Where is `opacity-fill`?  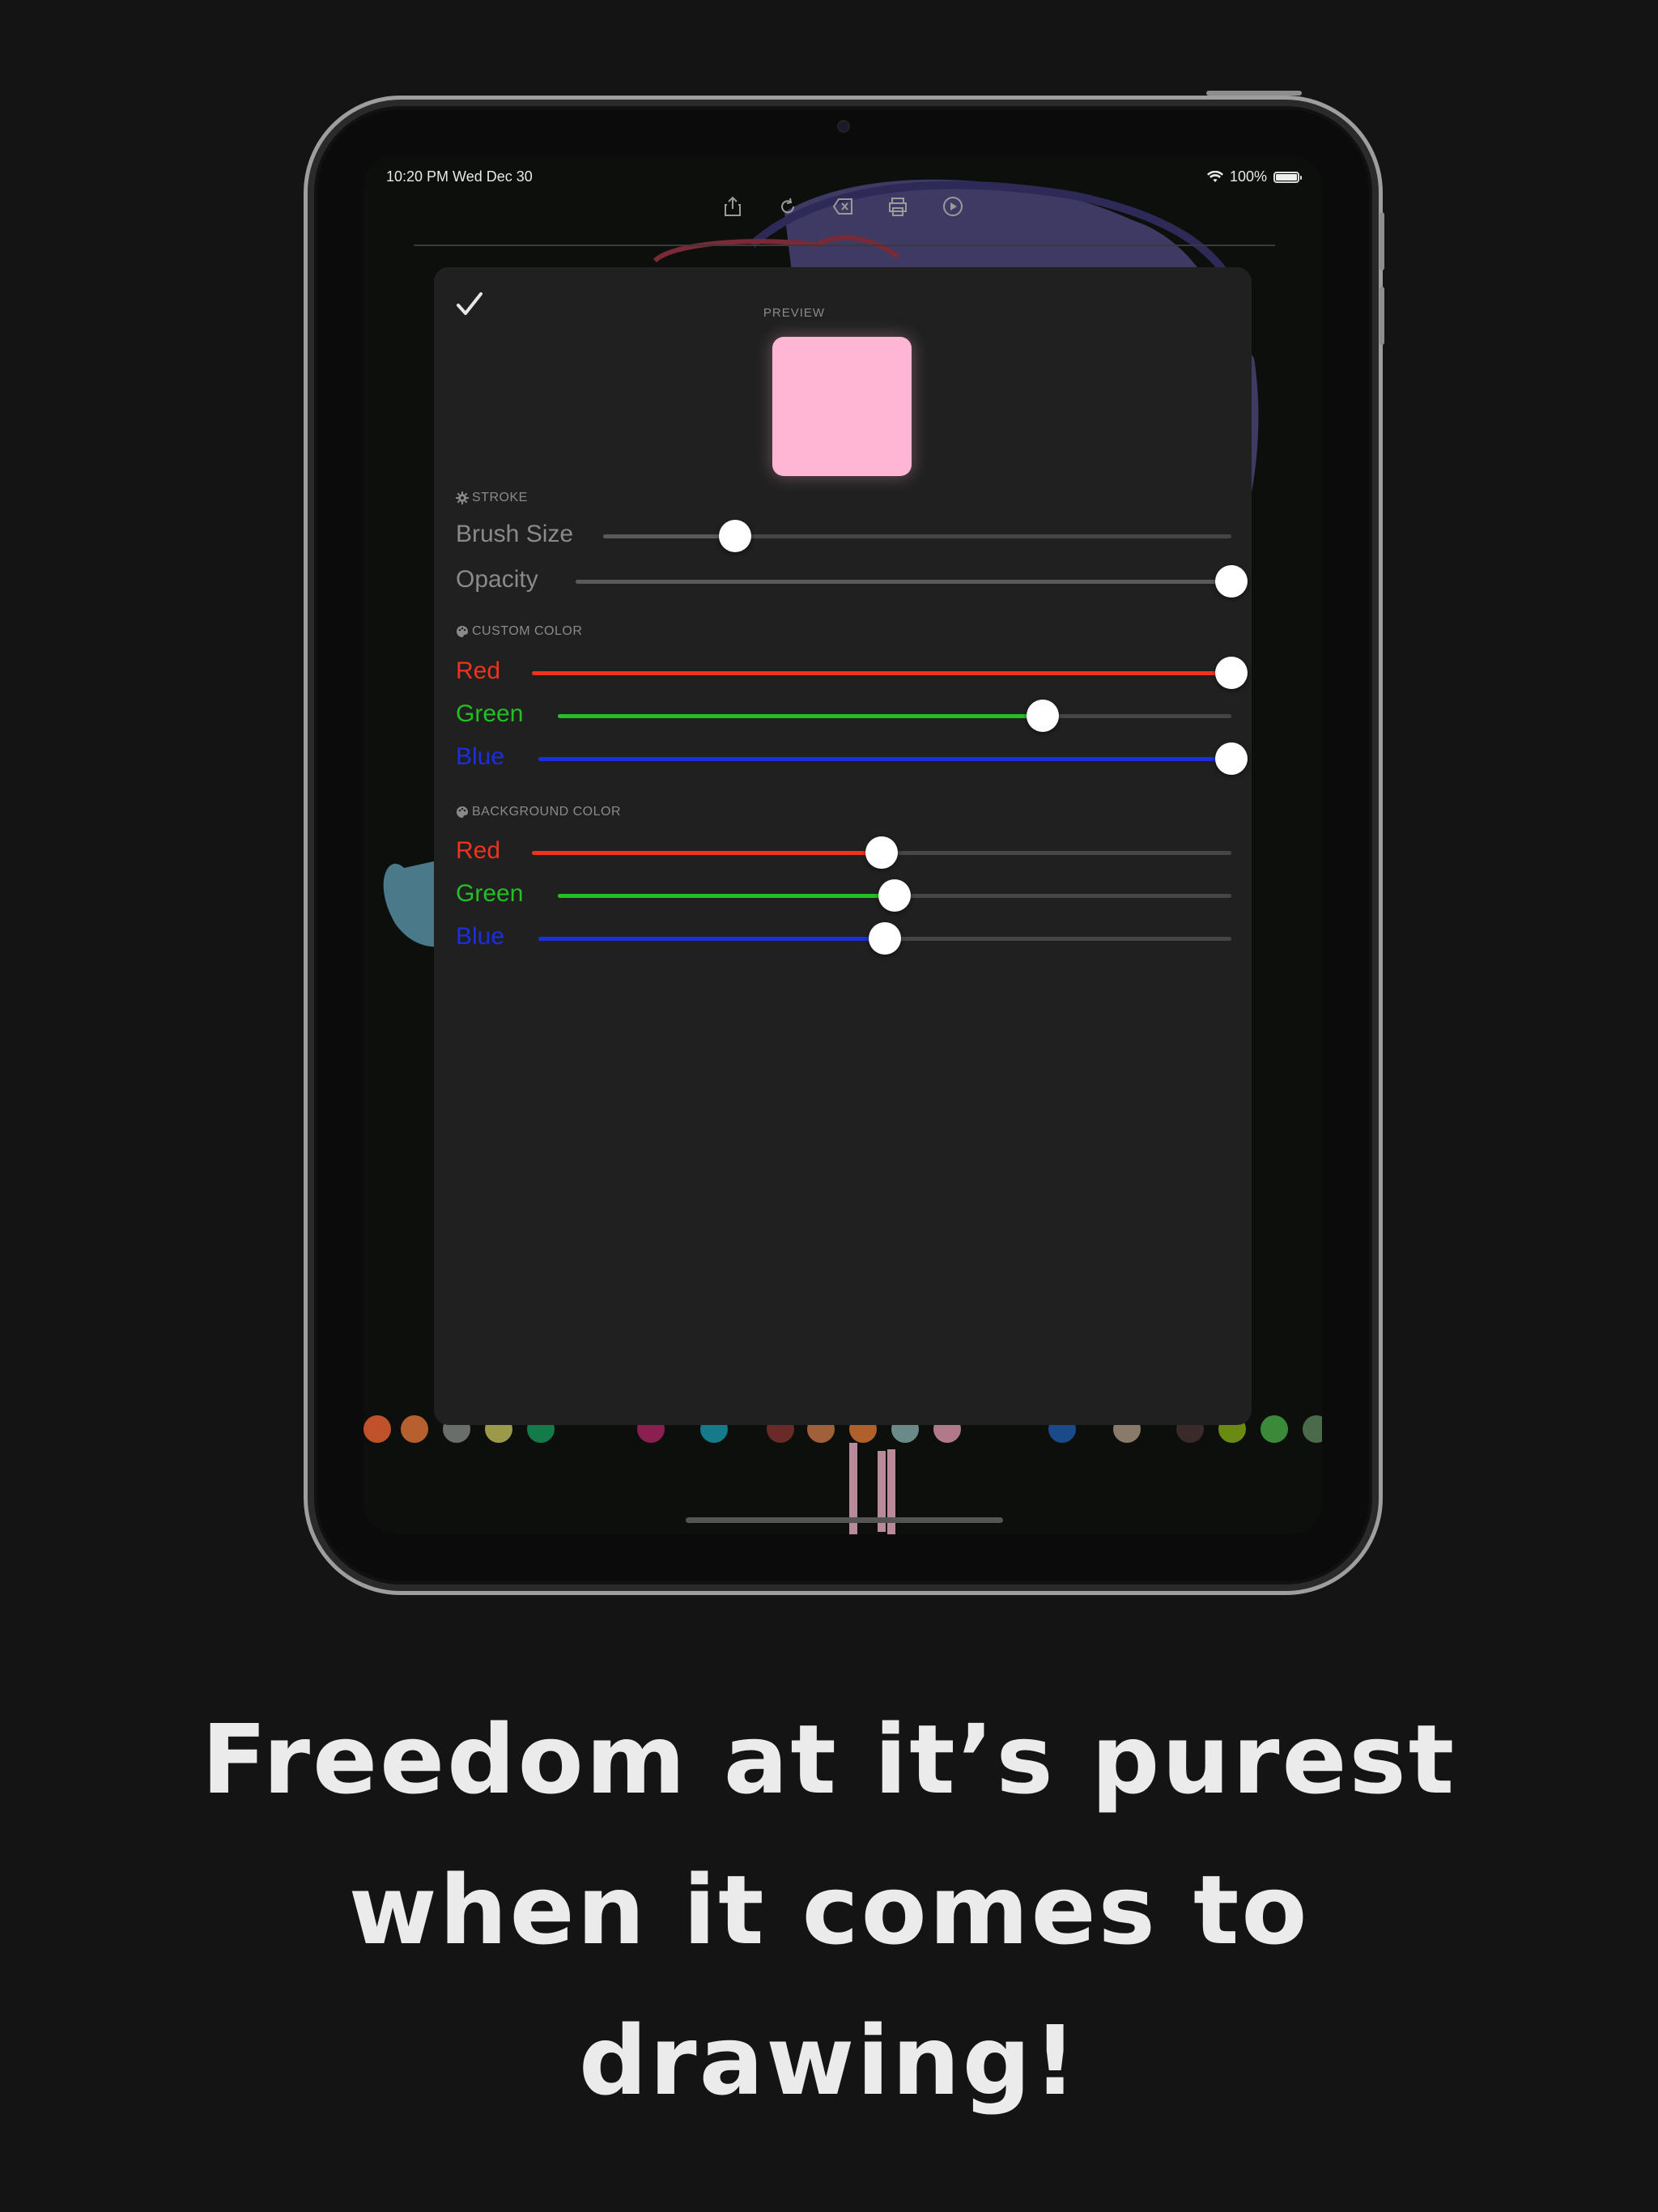 opacity-fill is located at coordinates (903, 582).